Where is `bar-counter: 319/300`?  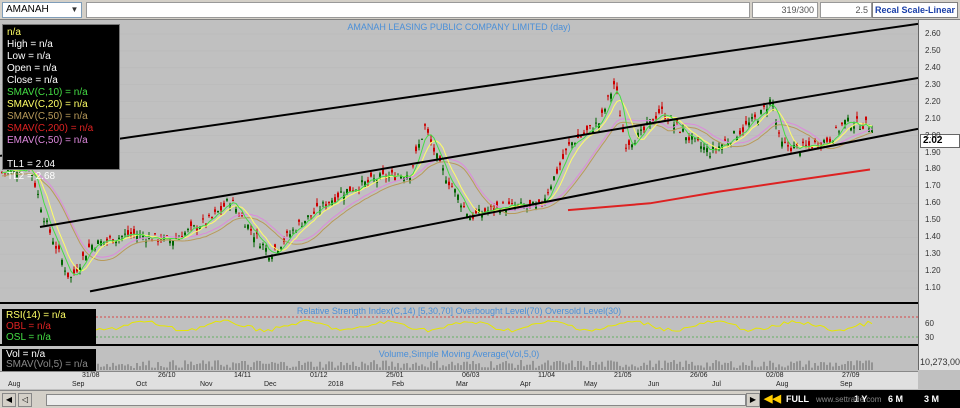
bar-counter: 319/300 is located at coordinates (785, 10).